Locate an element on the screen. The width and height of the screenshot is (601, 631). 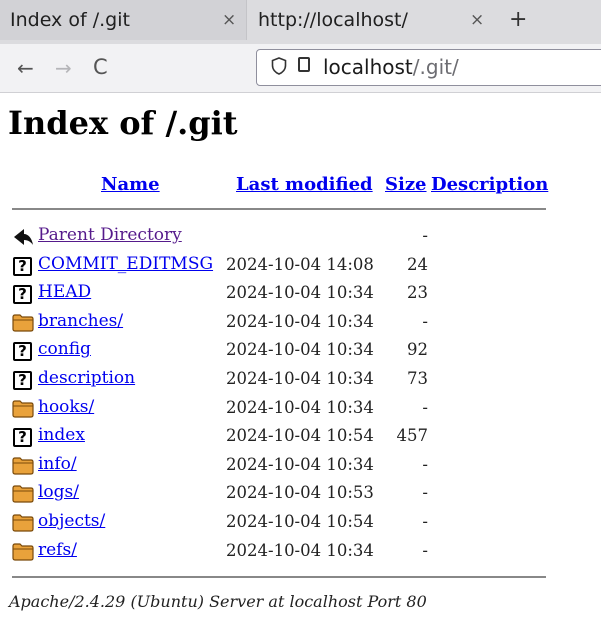
file-link: config is located at coordinates (64, 349).